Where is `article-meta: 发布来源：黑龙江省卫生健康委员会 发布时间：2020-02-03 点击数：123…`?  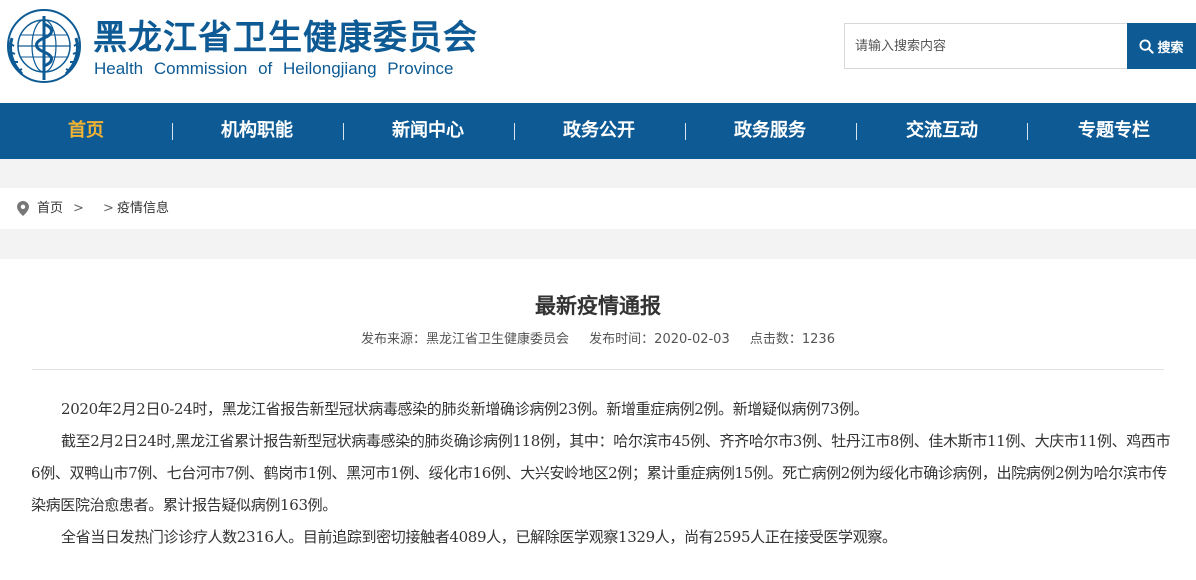 article-meta: 发布来源：黑龙江省卫生健康委员会 发布时间：2020-02-03 点击数：123… is located at coordinates (598, 340).